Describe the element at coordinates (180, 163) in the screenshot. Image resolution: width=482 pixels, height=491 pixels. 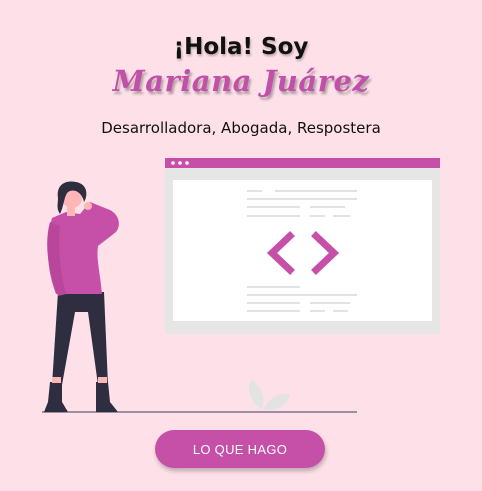
I see `window-dots-icon` at that location.